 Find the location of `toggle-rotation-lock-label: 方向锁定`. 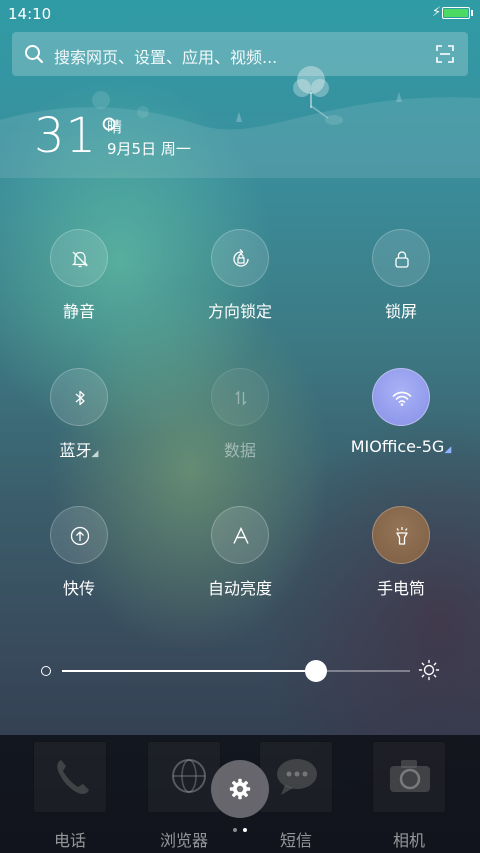

toggle-rotation-lock-label: 方向锁定 is located at coordinates (239, 311).